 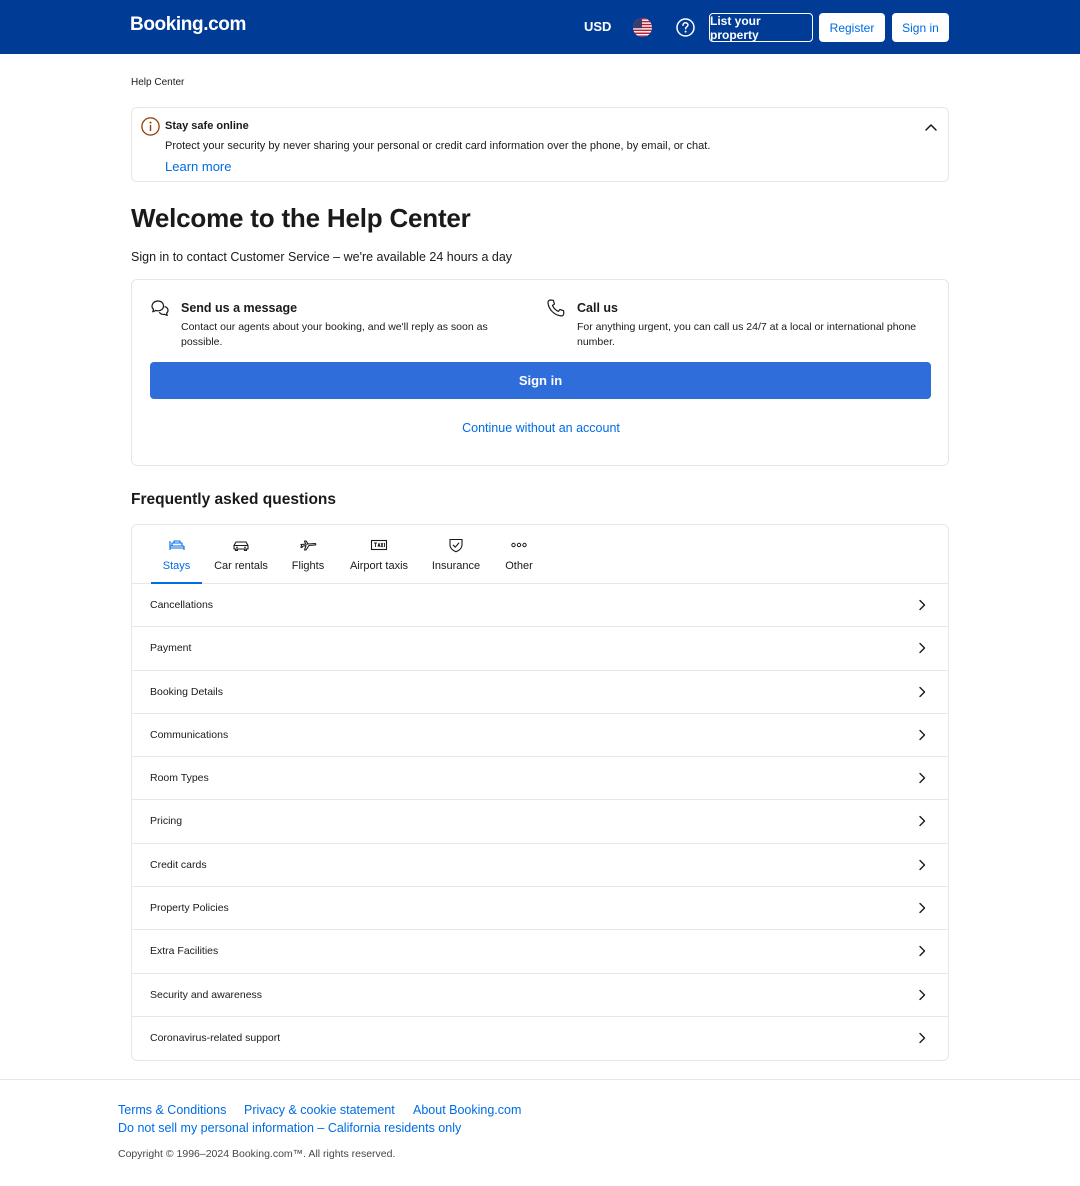 What do you see at coordinates (540, 995) in the screenshot?
I see `faq-row-security-and-awareness: Security and awareness` at bounding box center [540, 995].